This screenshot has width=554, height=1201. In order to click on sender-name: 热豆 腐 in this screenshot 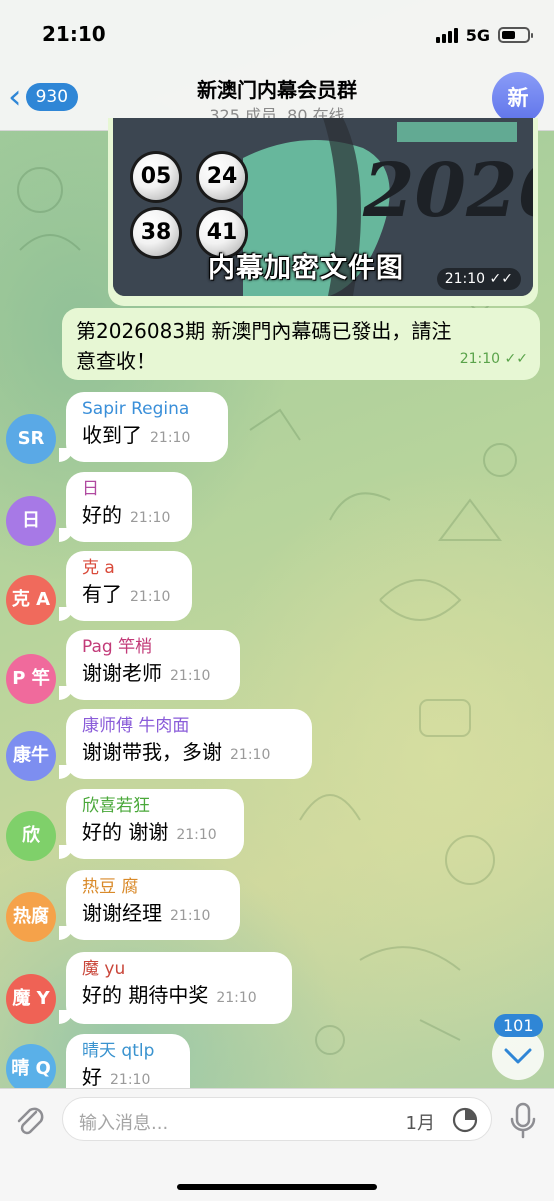, I will do `click(154, 887)`.